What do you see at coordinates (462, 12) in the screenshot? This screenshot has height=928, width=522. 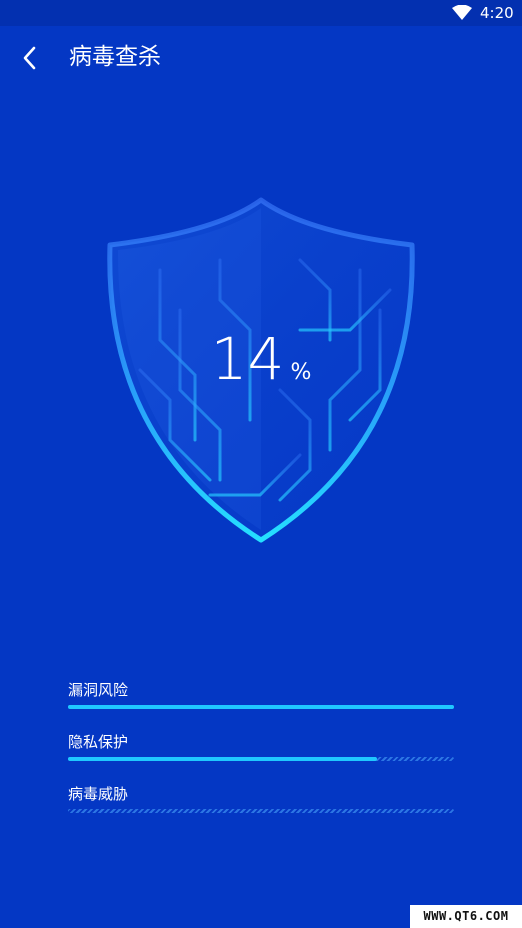 I see `wifi-icon` at bounding box center [462, 12].